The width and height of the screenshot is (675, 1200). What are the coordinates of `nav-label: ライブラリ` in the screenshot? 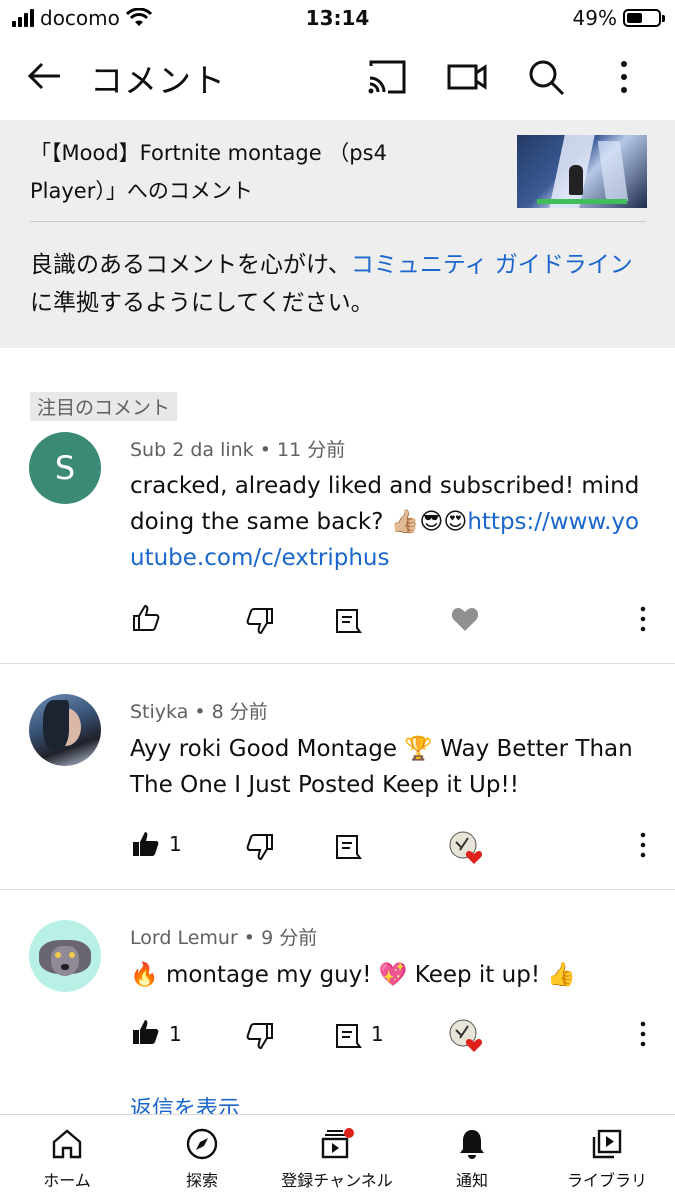 It's located at (606, 1180).